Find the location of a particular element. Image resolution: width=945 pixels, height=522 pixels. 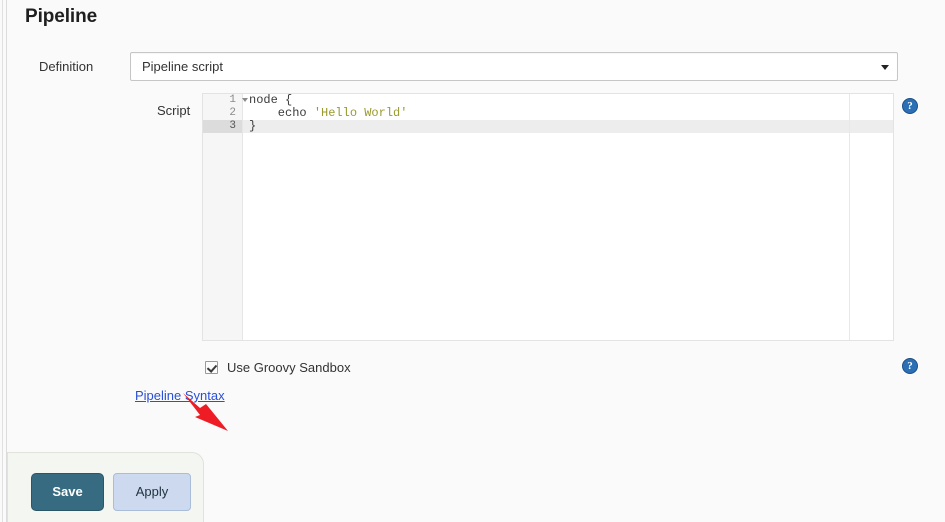

script-label: Script is located at coordinates (174, 110).